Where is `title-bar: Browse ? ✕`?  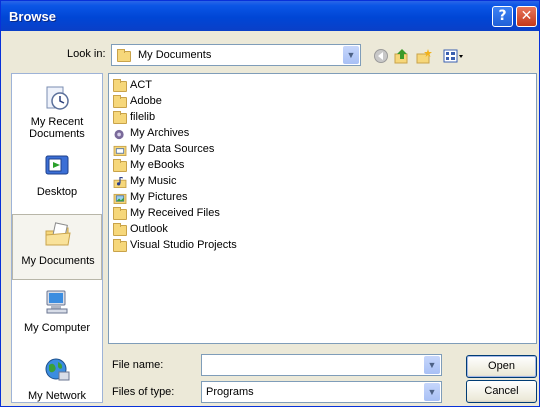 title-bar: Browse ? ✕ is located at coordinates (270, 16).